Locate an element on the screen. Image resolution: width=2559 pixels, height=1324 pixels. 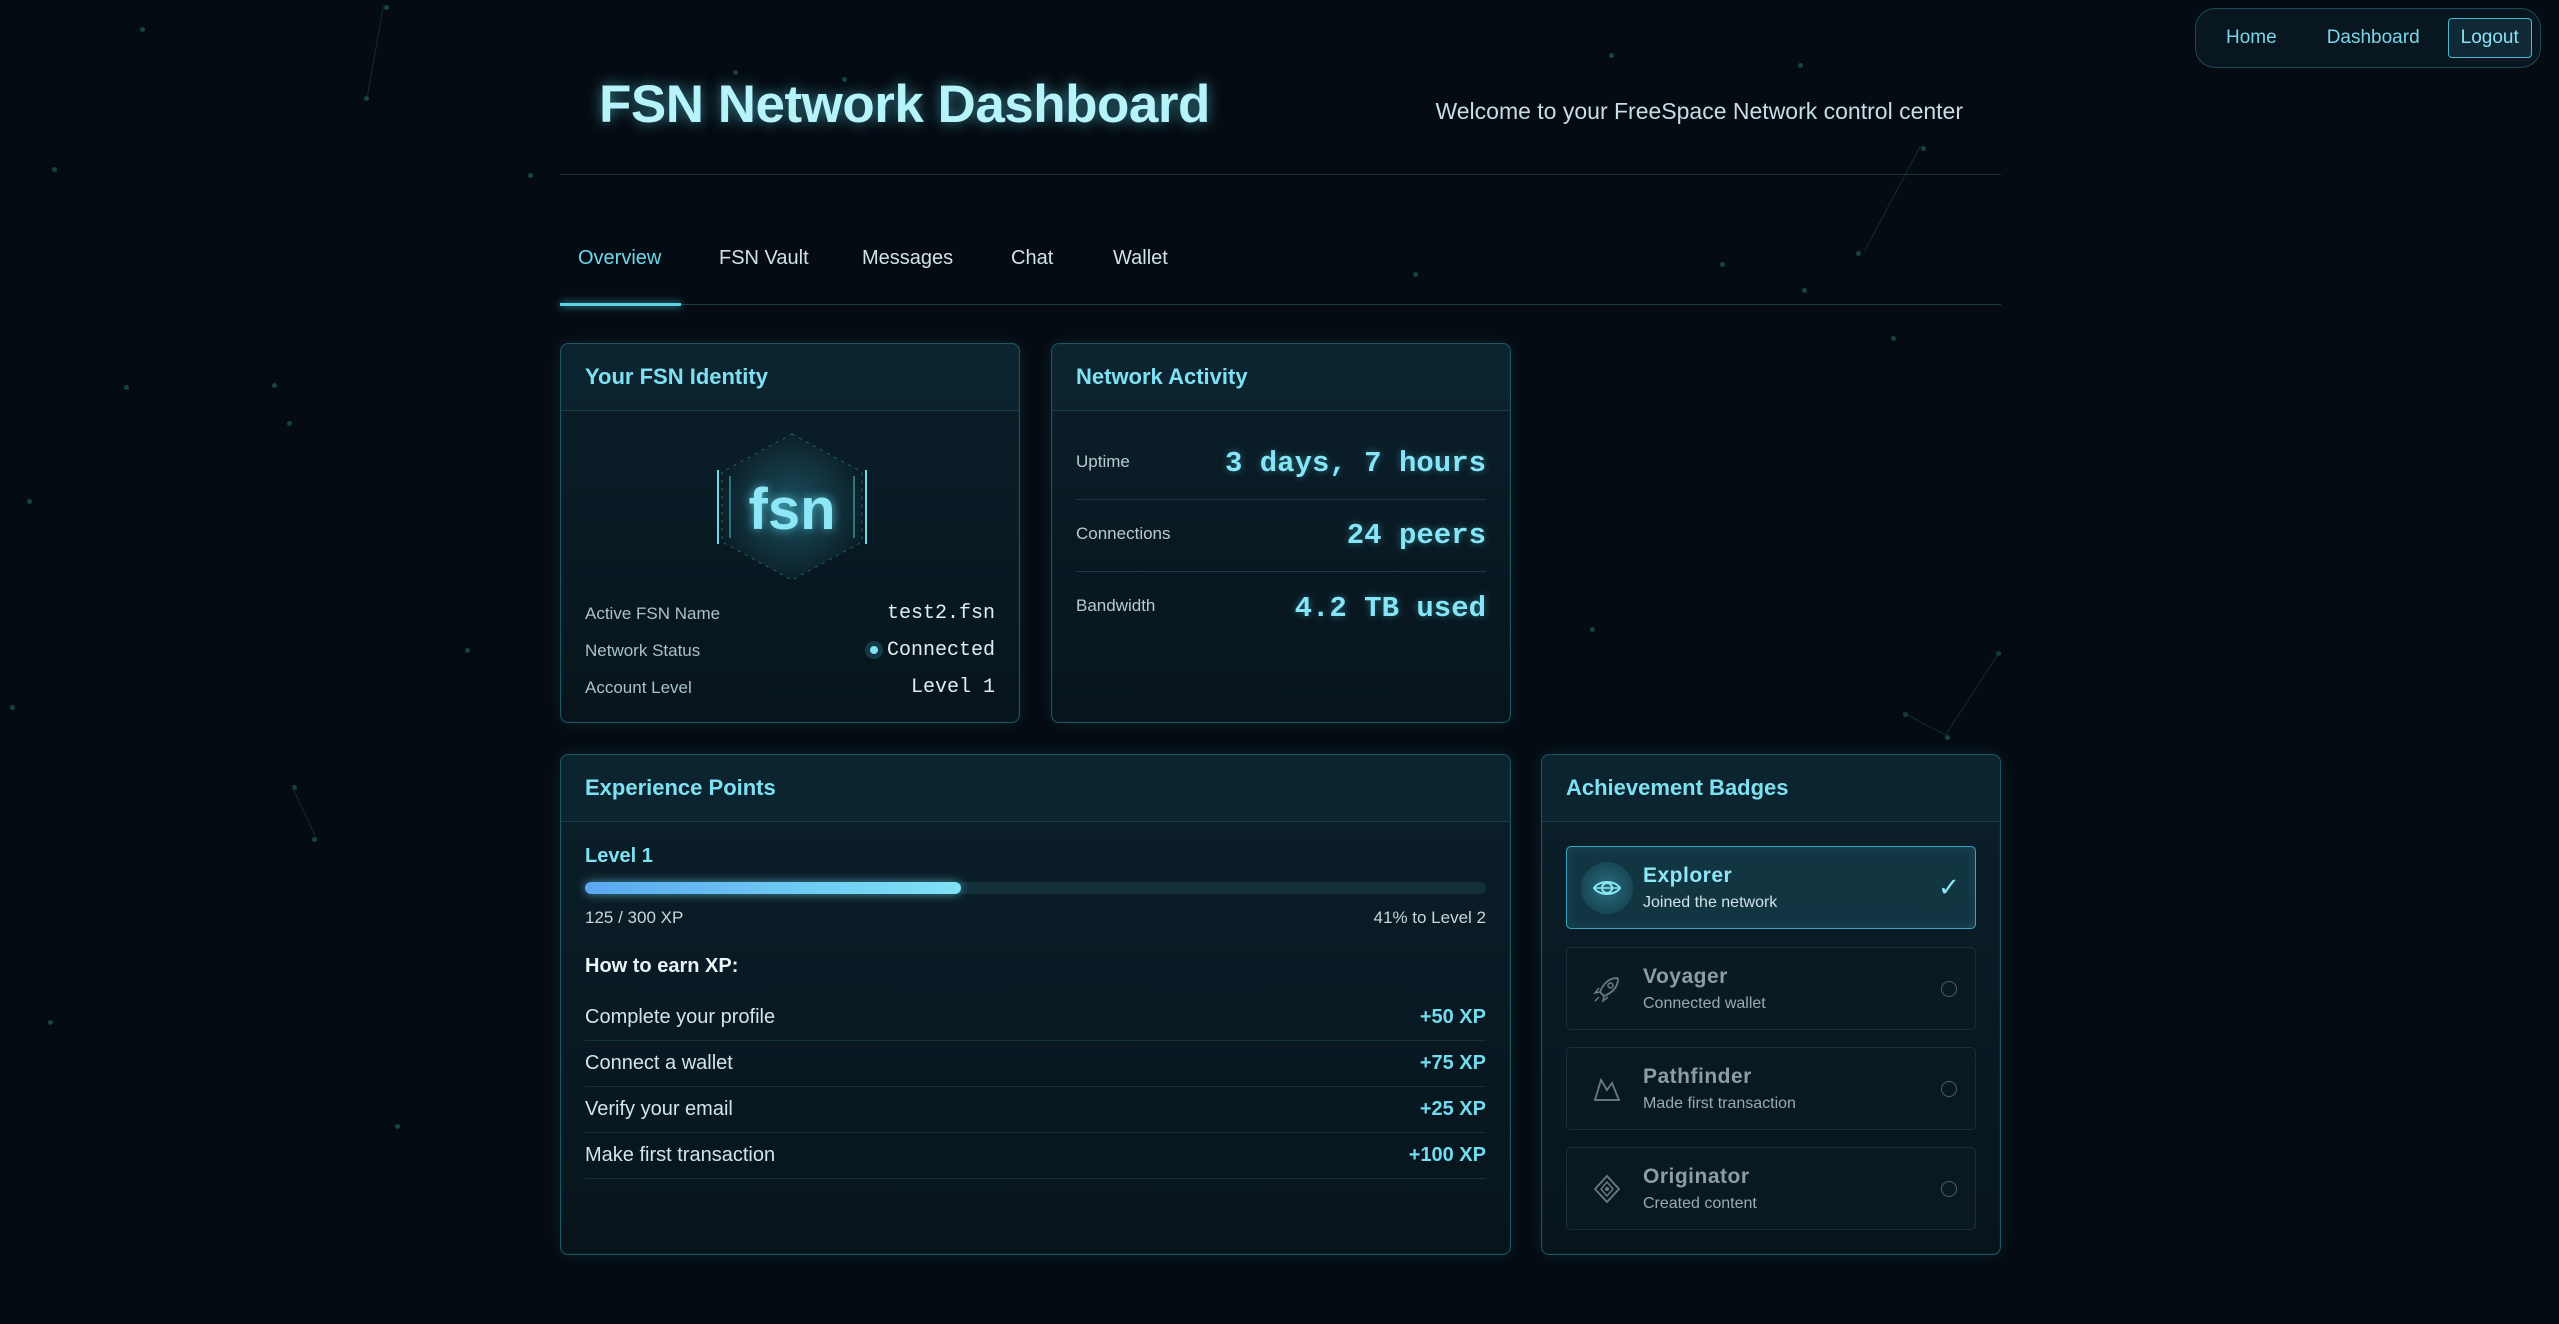
xp-task-points: +50 XP is located at coordinates (1452, 1017).